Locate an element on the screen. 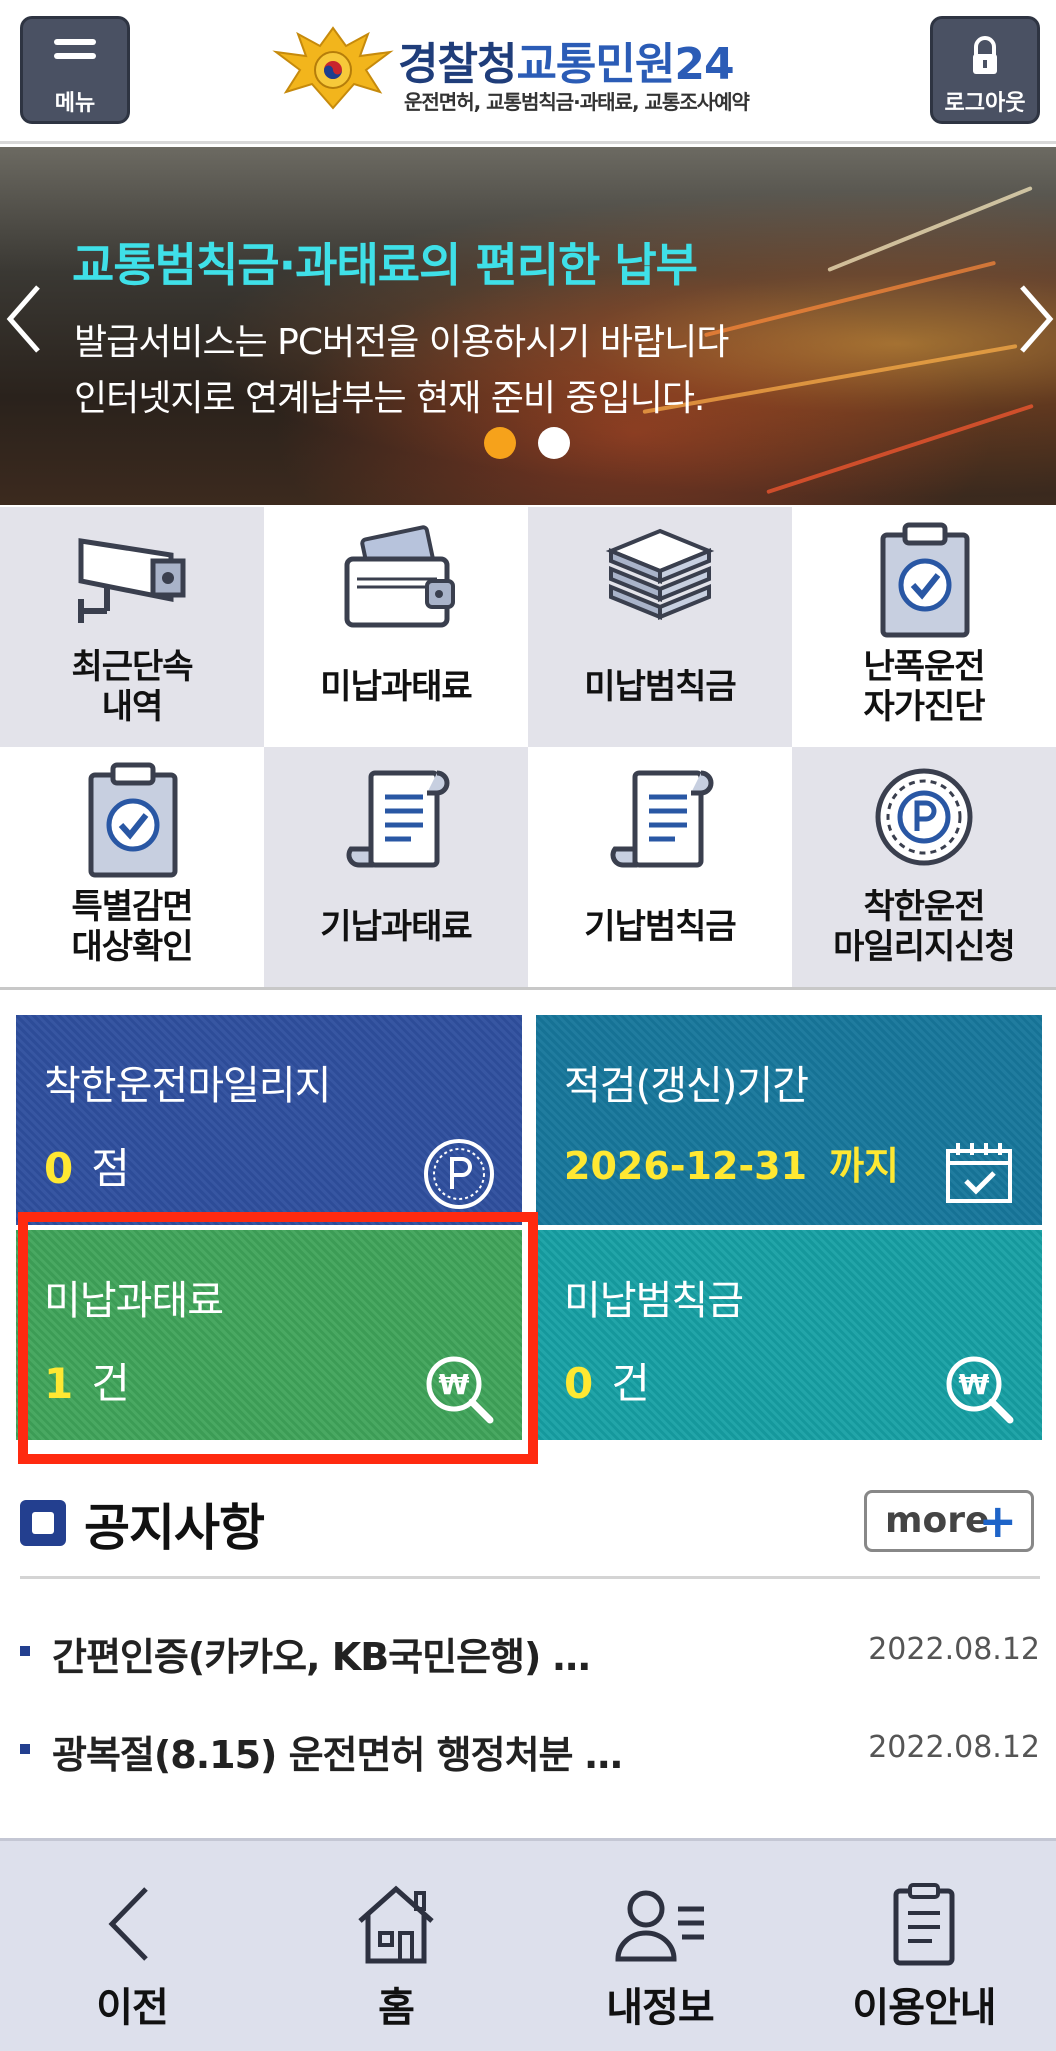 The height and width of the screenshot is (2051, 1056). banner-dot-active is located at coordinates (500, 443).